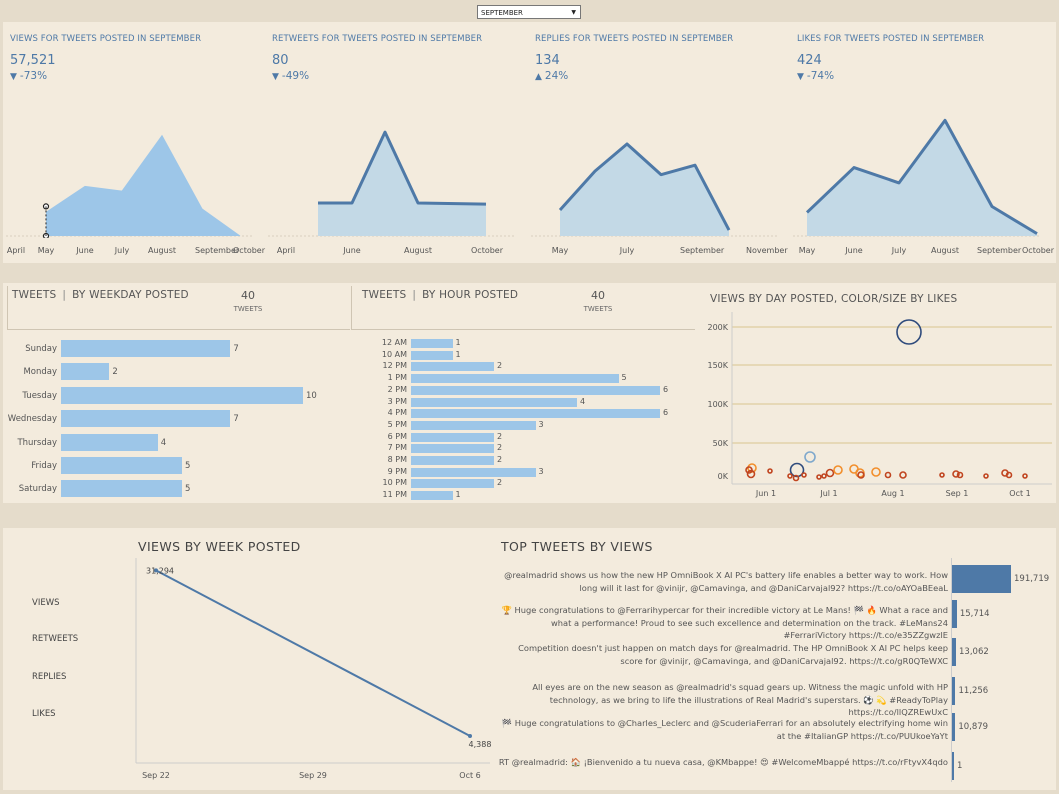  What do you see at coordinates (560, 250) in the screenshot?
I see `kpi-x-label: May` at bounding box center [560, 250].